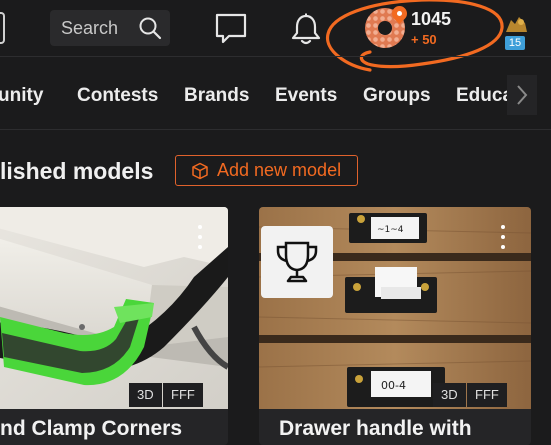  I want to click on bell-icon, so click(306, 29).